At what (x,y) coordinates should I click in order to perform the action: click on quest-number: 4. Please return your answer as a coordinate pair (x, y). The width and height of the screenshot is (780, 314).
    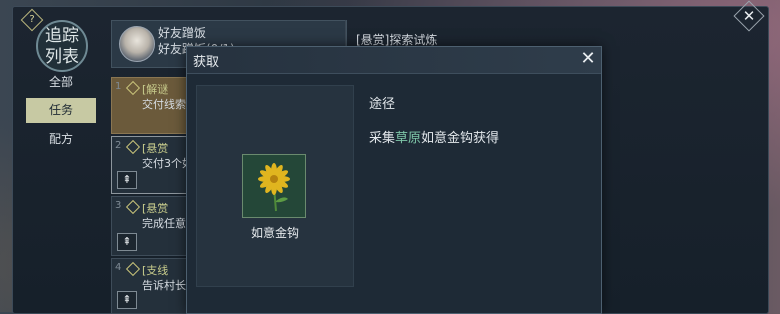
    Looking at the image, I should click on (118, 267).